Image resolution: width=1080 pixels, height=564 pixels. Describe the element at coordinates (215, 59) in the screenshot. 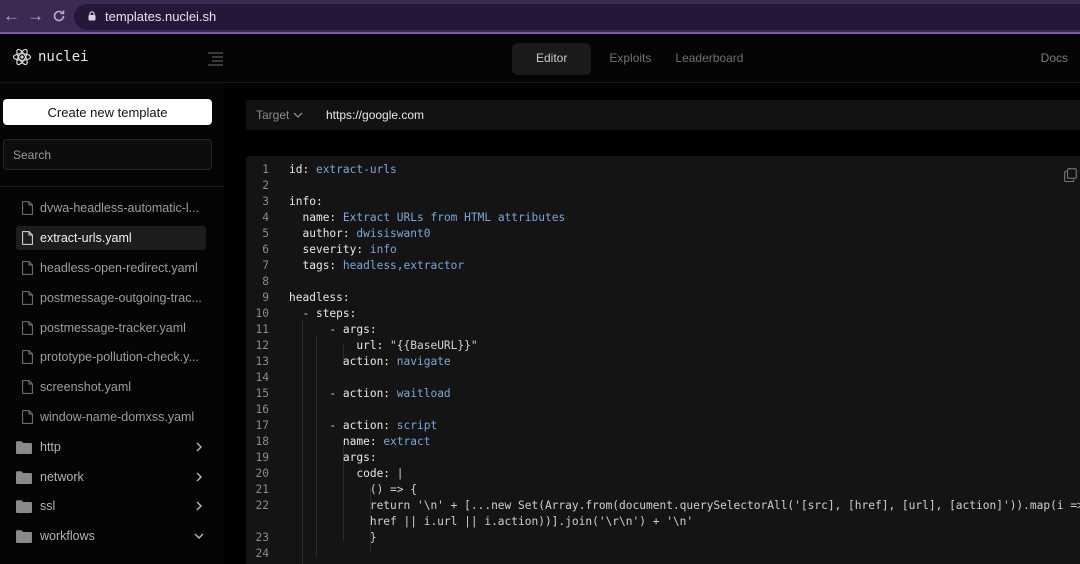

I see `menu-icon` at that location.